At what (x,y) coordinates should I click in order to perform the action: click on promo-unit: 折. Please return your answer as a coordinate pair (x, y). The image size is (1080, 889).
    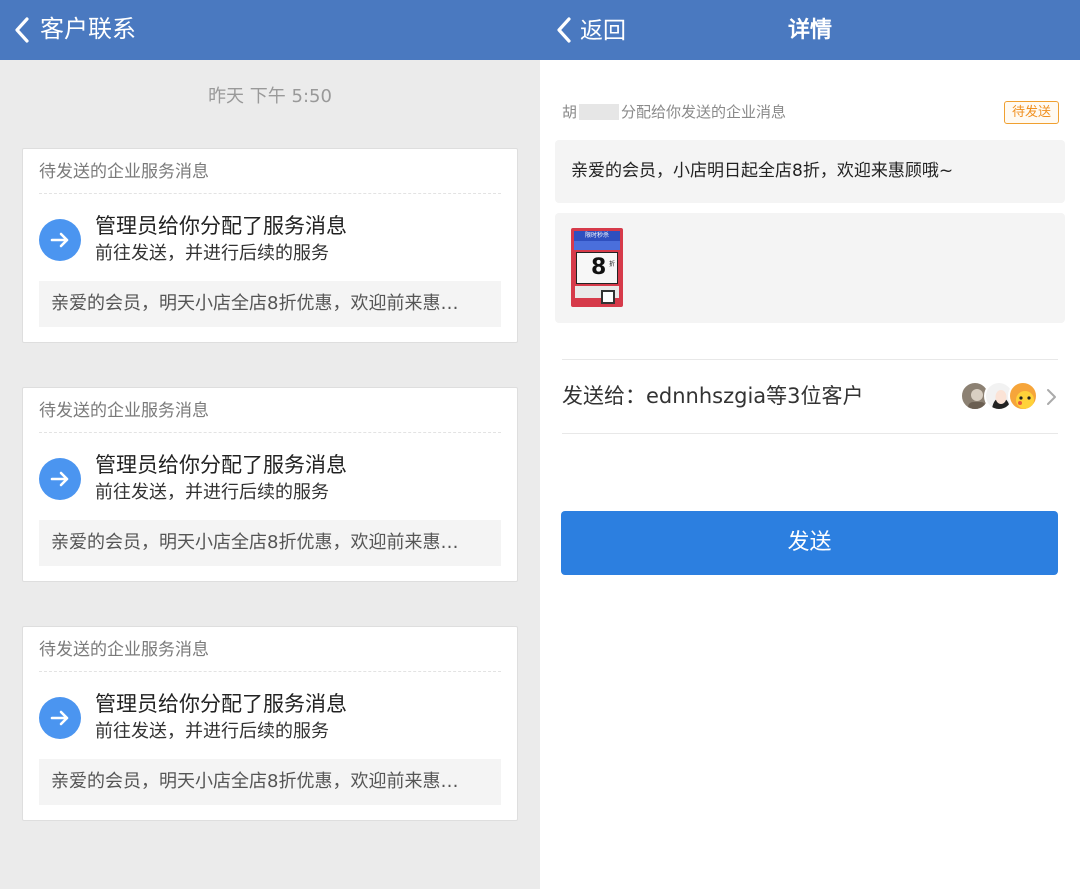
    Looking at the image, I should click on (612, 264).